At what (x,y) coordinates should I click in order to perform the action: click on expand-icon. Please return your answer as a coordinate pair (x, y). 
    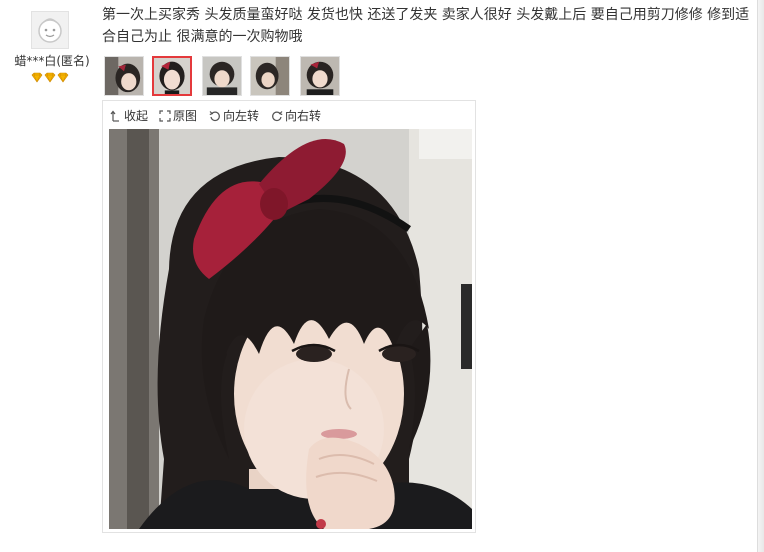
    Looking at the image, I should click on (165, 115).